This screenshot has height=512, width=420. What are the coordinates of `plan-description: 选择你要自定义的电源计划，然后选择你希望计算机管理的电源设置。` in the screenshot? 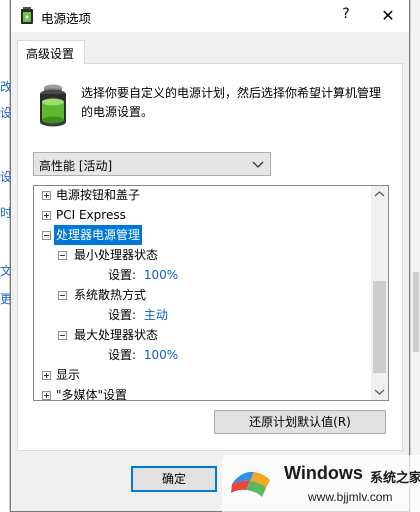 It's located at (231, 102).